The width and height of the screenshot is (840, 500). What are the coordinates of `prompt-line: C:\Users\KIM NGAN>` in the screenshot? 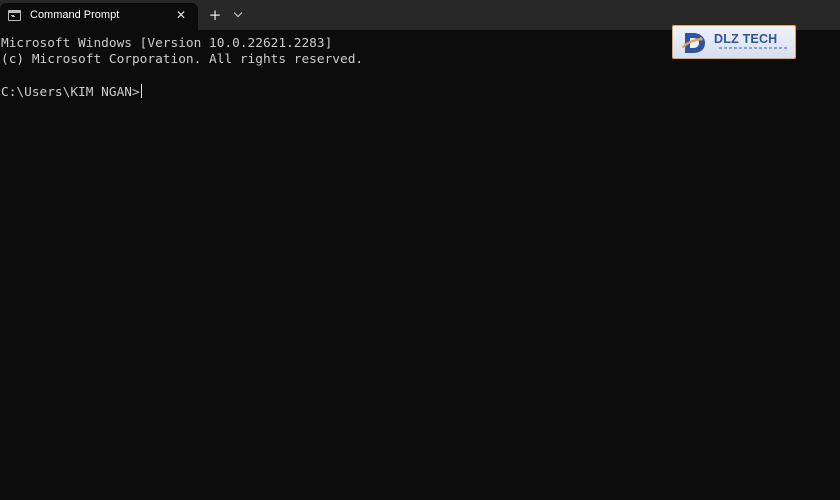 It's located at (411, 92).